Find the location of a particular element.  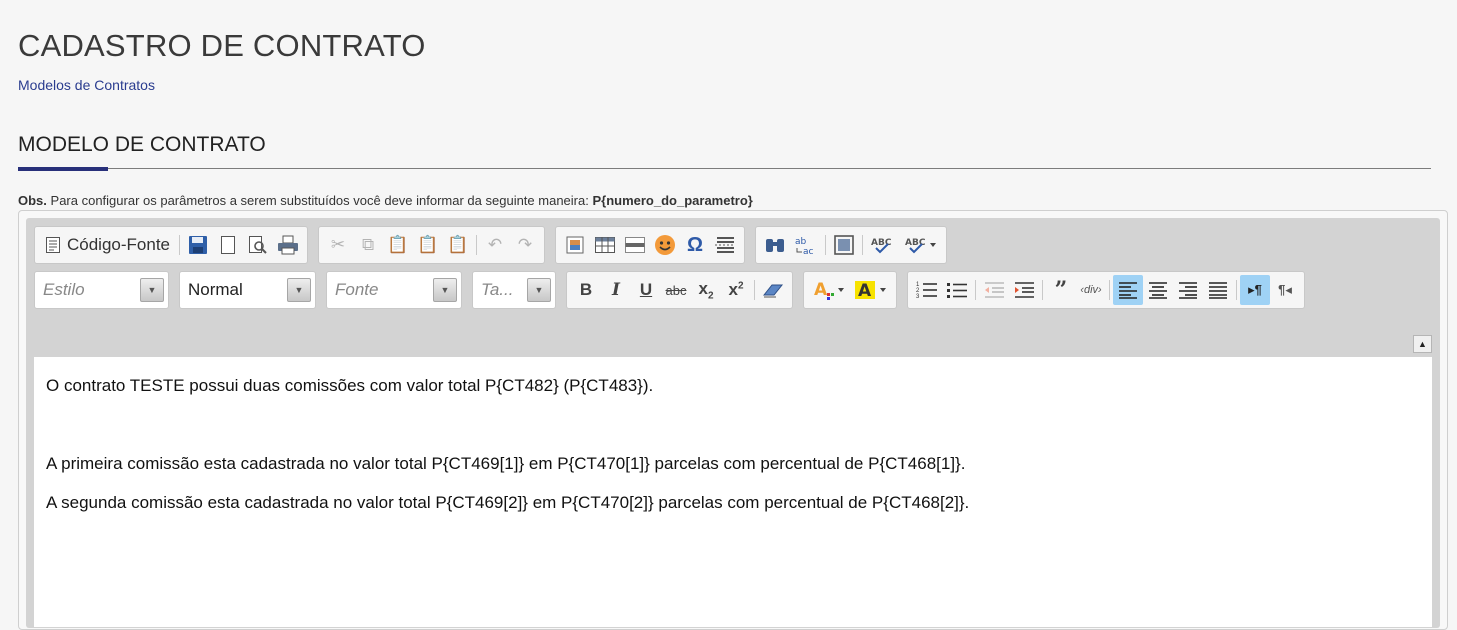

toolbar-group-basic-styles: B I U abc x2 x2 is located at coordinates (679, 290).